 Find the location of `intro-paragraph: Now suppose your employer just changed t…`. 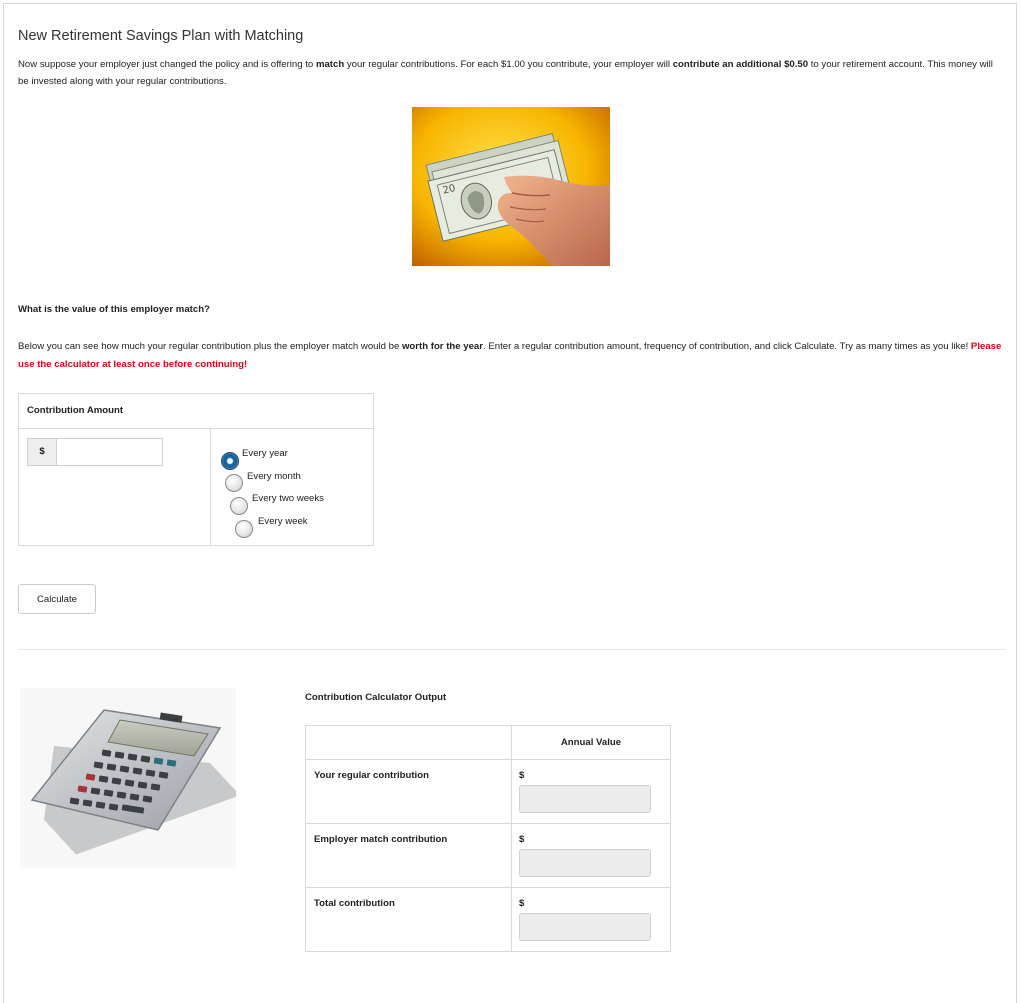

intro-paragraph: Now suppose your employer just changed t… is located at coordinates (510, 73).